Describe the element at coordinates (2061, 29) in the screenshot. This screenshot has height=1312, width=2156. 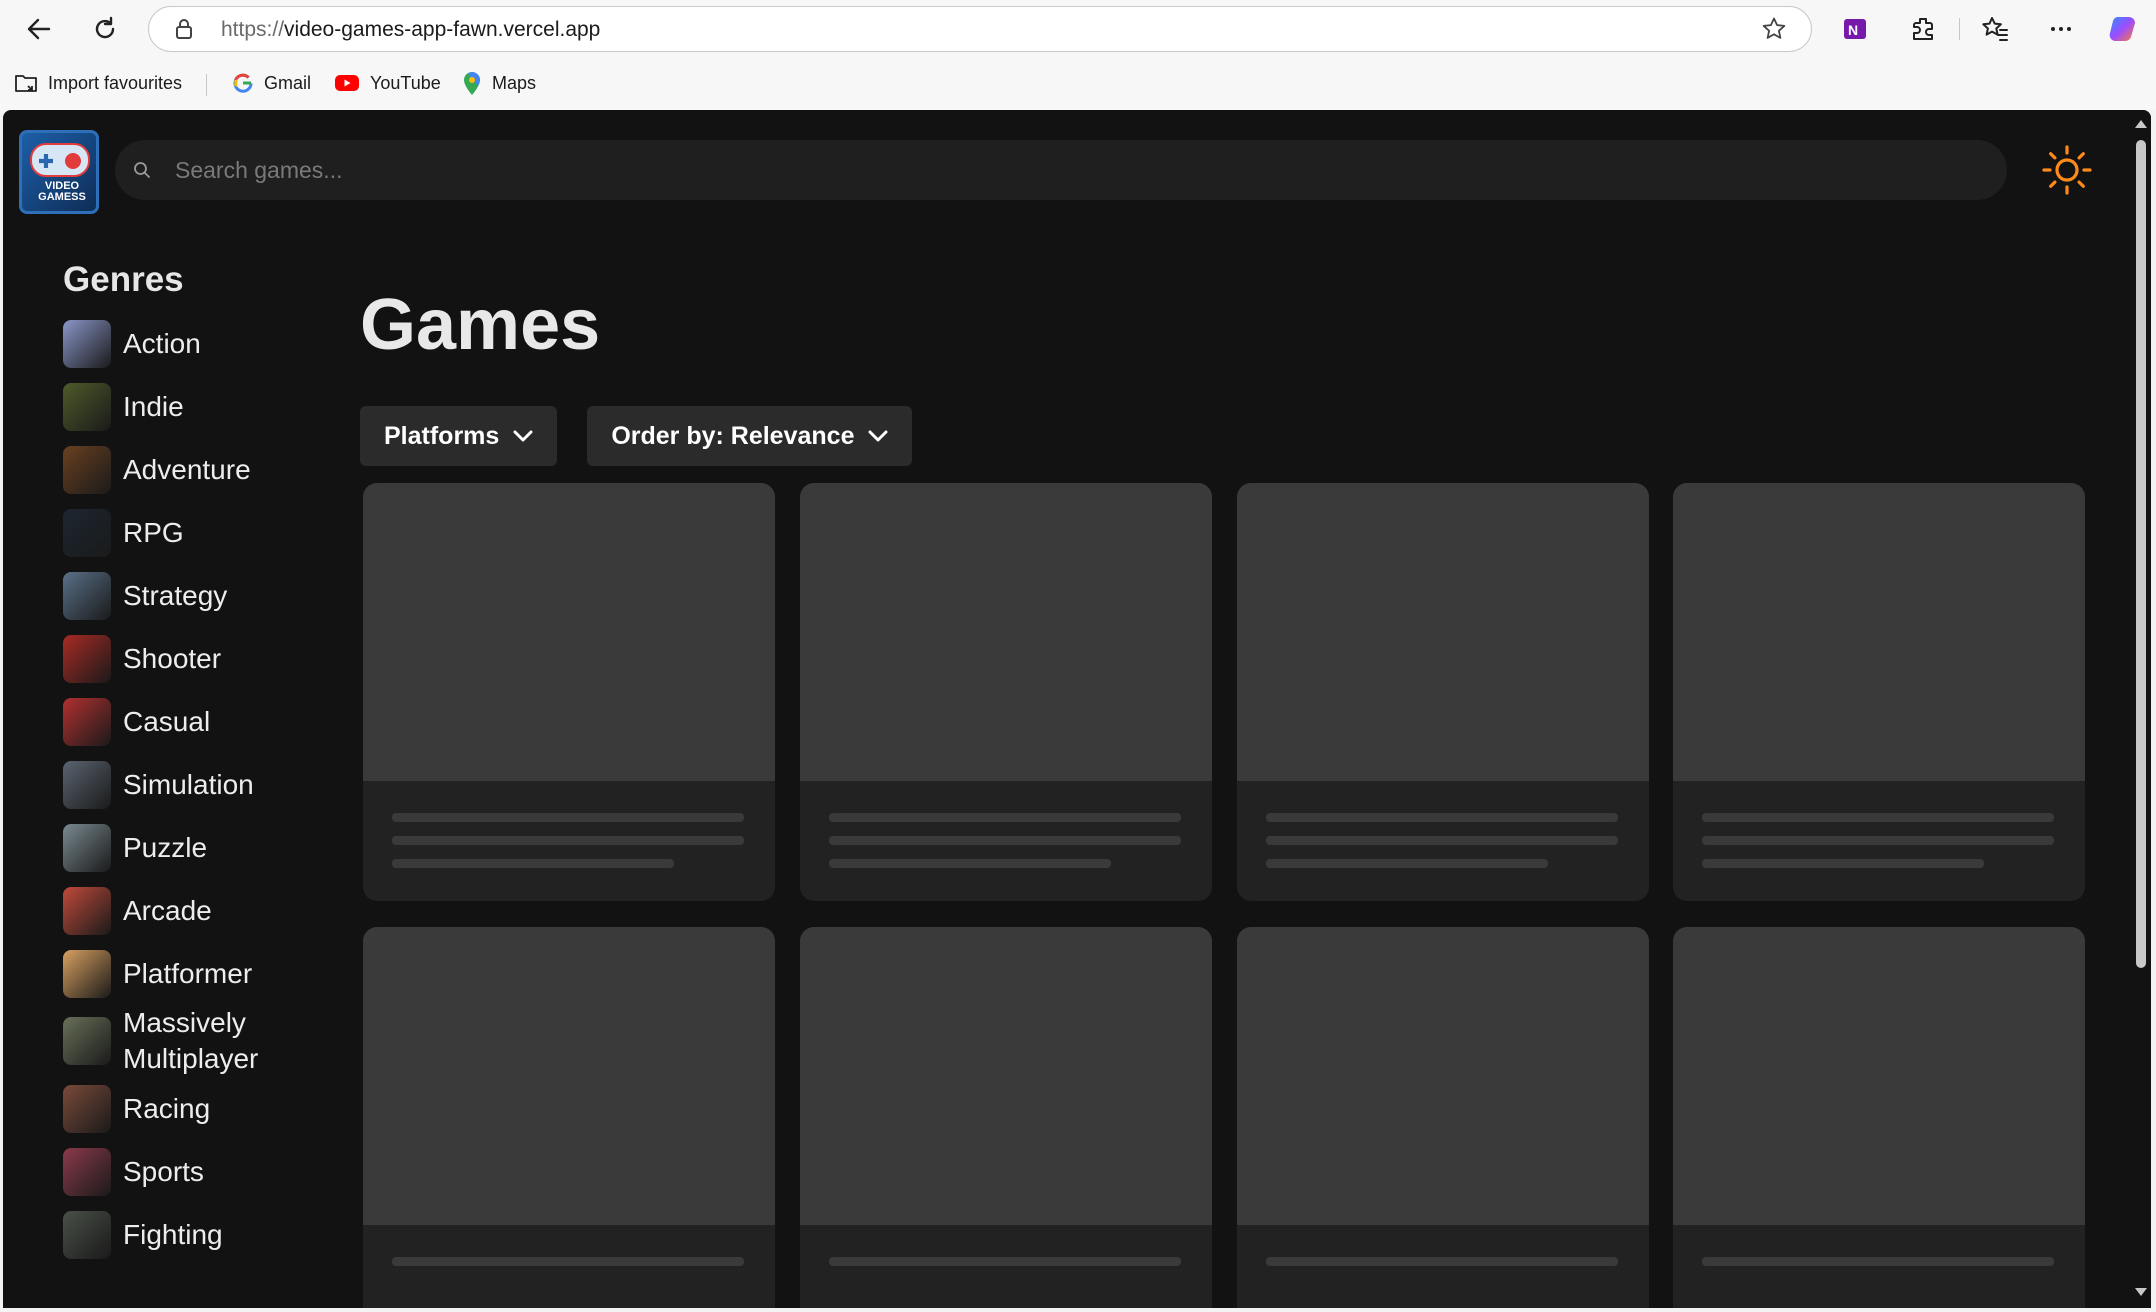
I see `more-menu-icon` at that location.